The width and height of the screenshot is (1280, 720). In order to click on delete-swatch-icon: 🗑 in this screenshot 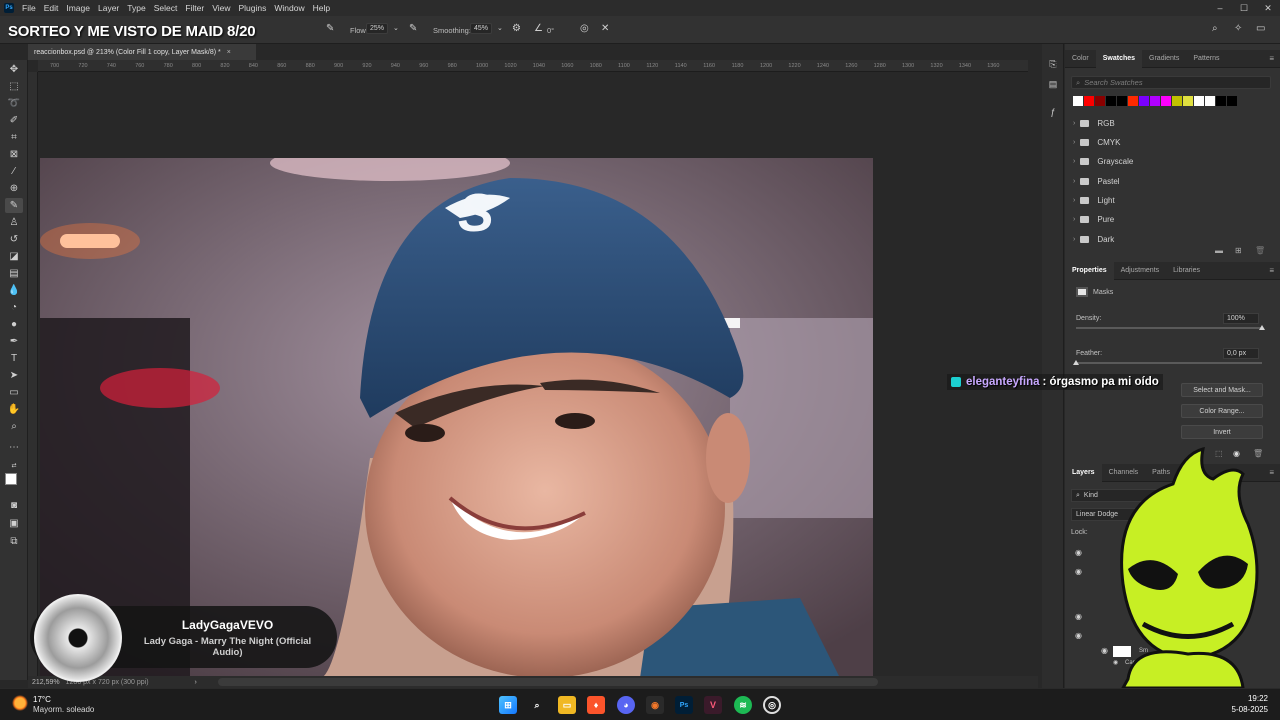, I will do `click(1260, 250)`.